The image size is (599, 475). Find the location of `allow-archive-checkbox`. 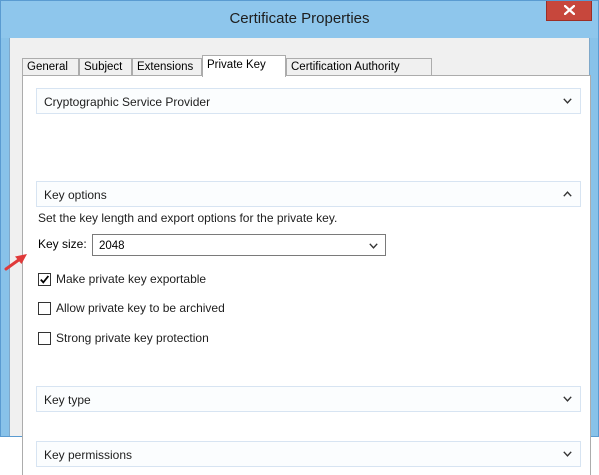

allow-archive-checkbox is located at coordinates (44, 308).